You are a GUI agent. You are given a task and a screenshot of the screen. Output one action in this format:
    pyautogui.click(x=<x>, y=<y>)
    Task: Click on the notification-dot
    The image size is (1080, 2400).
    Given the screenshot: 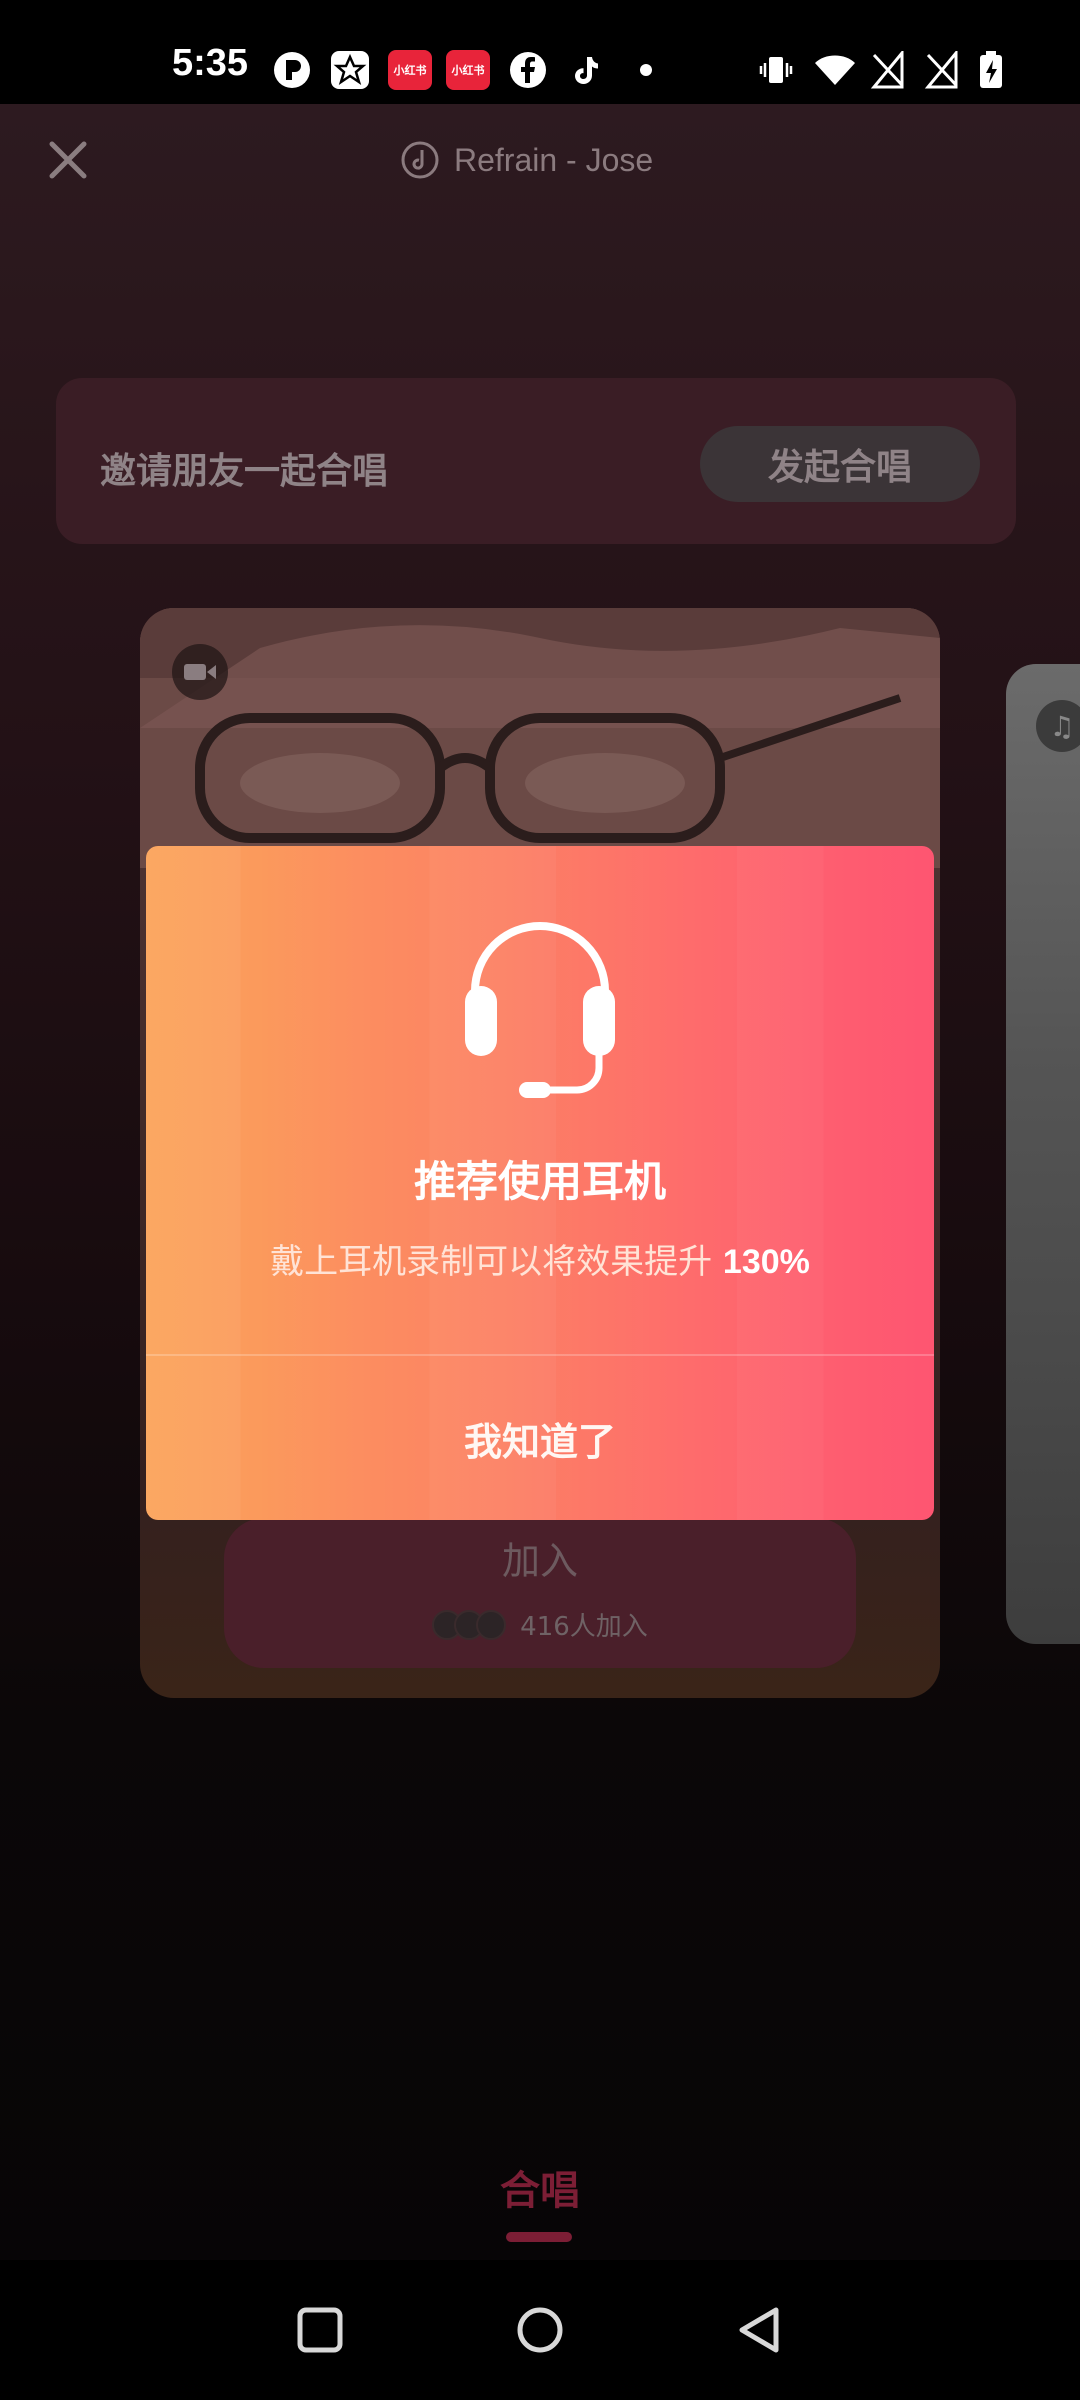 What is the action you would take?
    pyautogui.click(x=646, y=70)
    